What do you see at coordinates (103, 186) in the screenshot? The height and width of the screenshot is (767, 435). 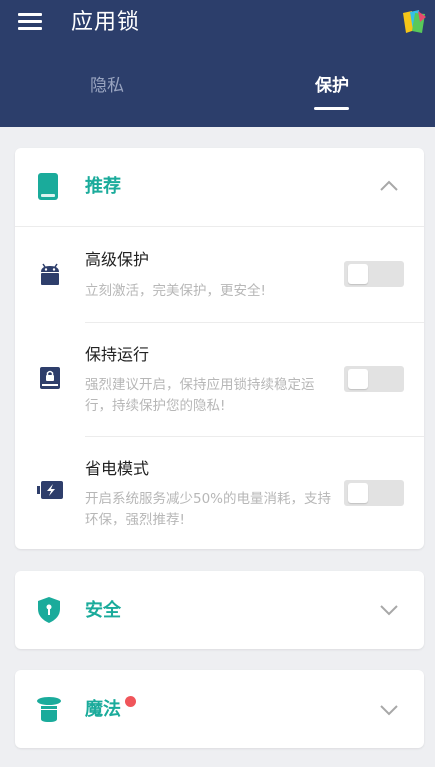 I see `recommend-section-title: 推荐` at bounding box center [103, 186].